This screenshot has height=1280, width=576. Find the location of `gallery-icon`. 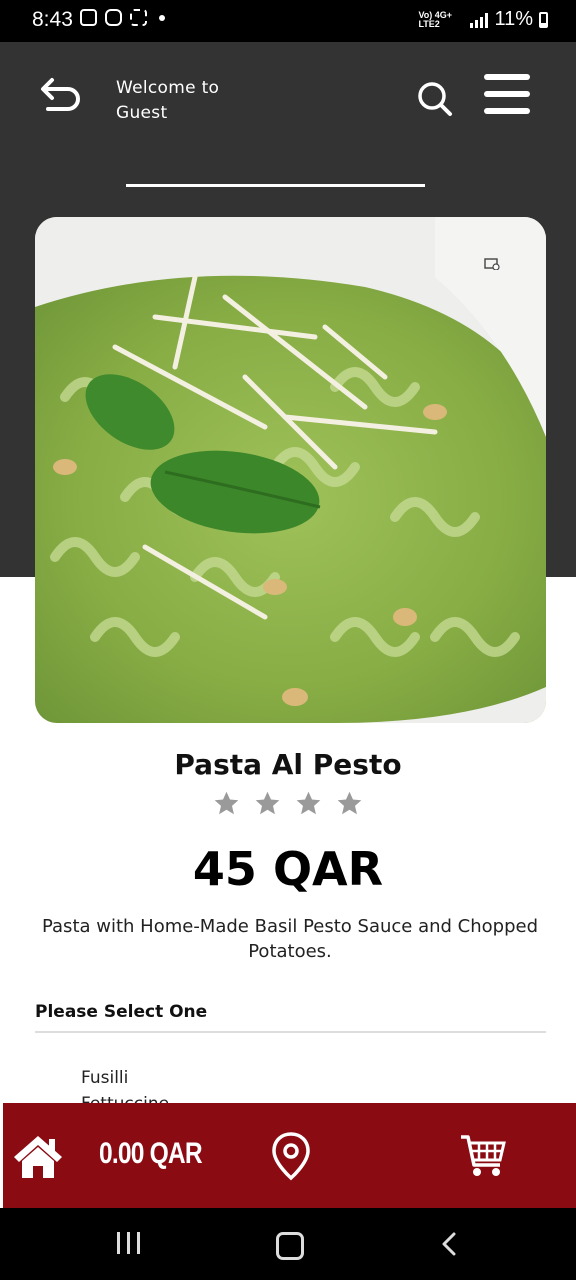

gallery-icon is located at coordinates (492, 264).